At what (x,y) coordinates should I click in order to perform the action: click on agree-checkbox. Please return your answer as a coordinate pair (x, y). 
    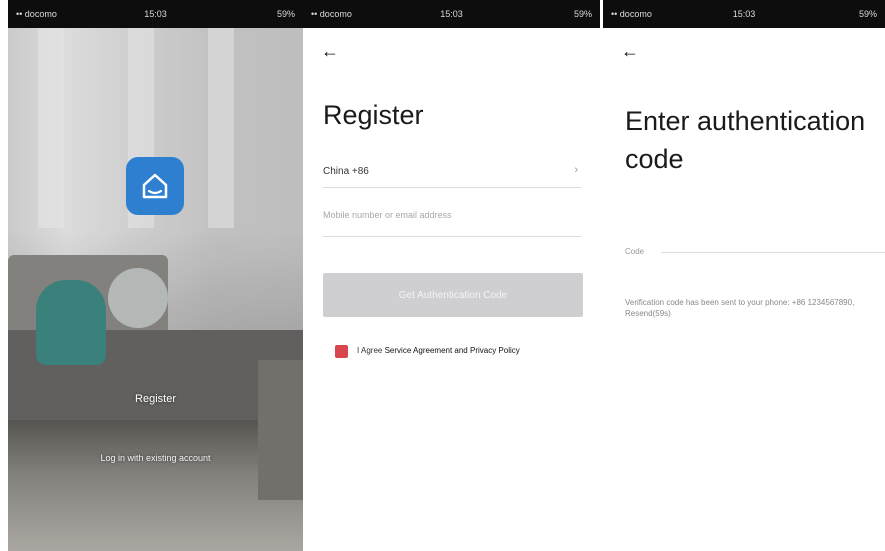
    Looking at the image, I should click on (341, 351).